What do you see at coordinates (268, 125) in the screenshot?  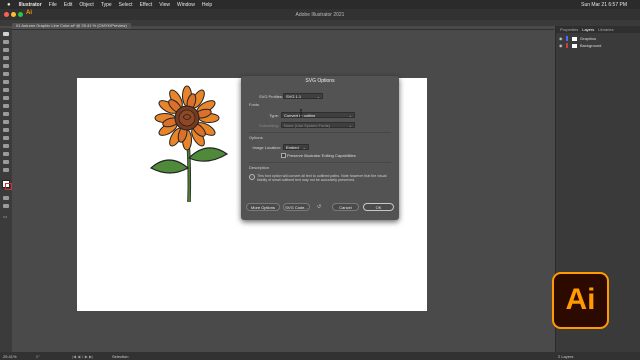 I see `subsetting-label: Subsetting:` at bounding box center [268, 125].